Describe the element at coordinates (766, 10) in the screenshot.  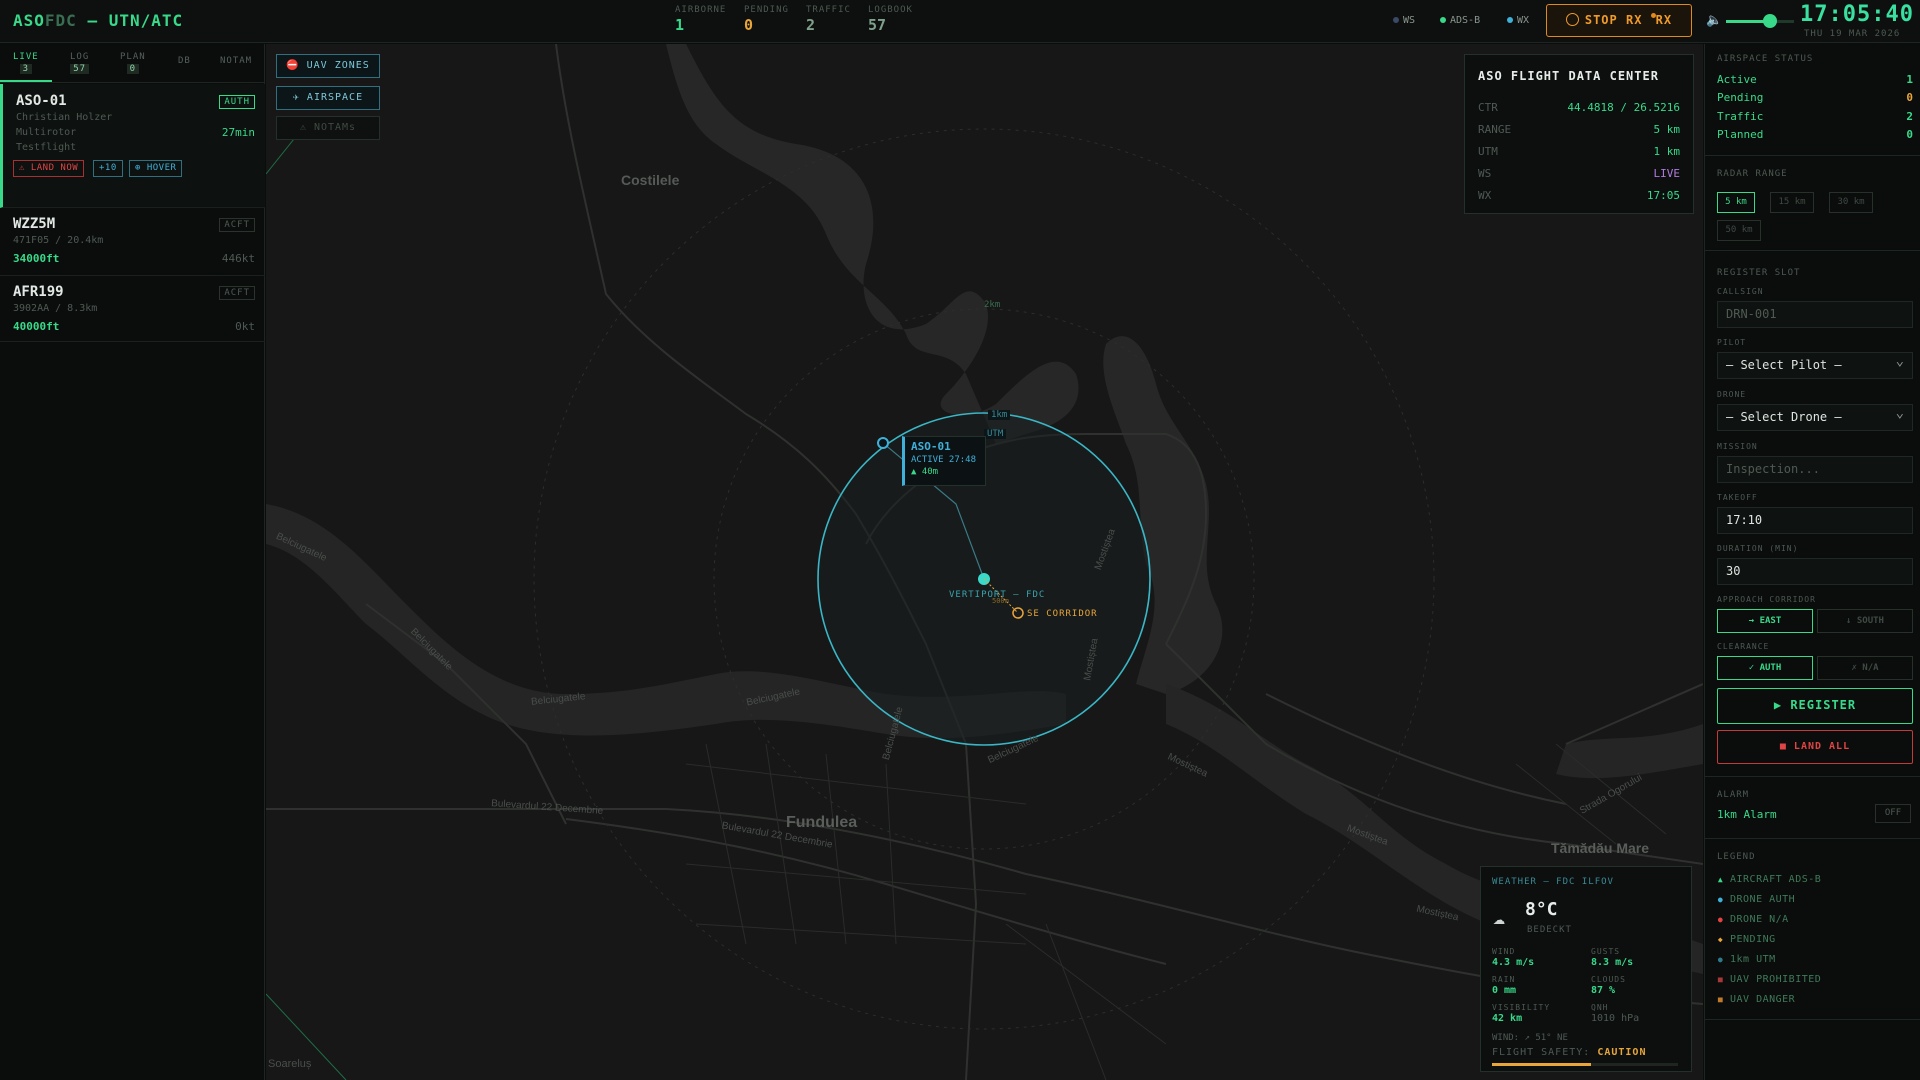
I see `stat-label: PENDING` at that location.